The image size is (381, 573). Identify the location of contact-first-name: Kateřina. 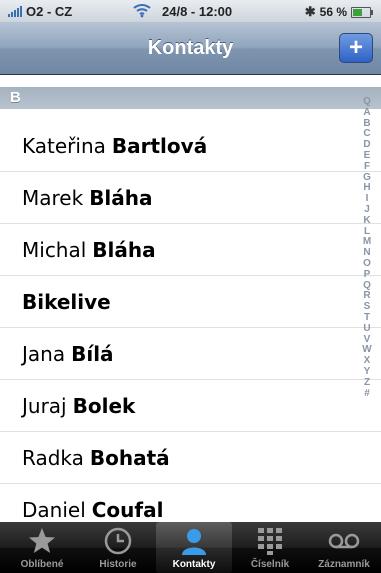
(64, 145).